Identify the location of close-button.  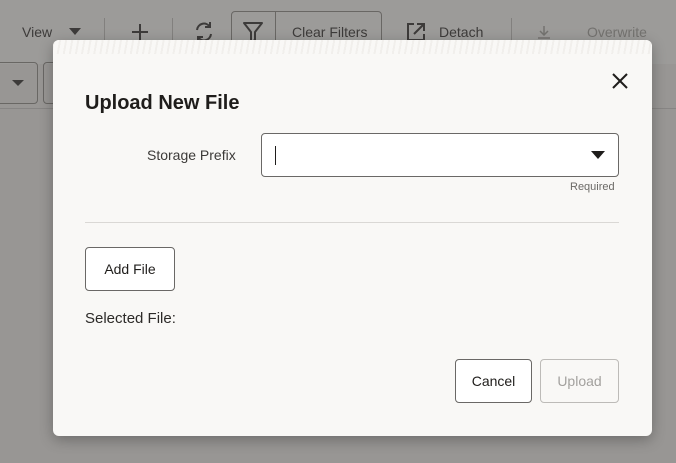
(620, 81).